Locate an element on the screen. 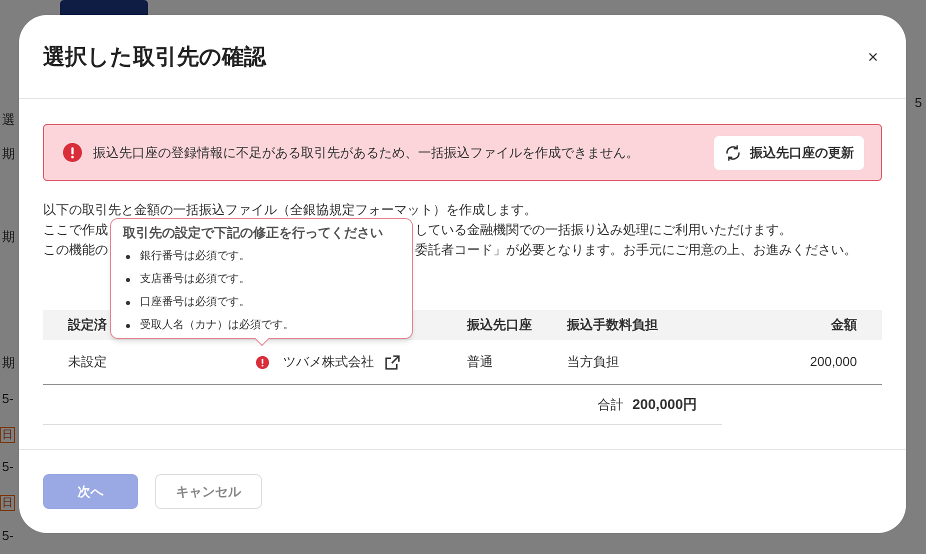  update-account-button: 振込先口座の更新 is located at coordinates (789, 153).